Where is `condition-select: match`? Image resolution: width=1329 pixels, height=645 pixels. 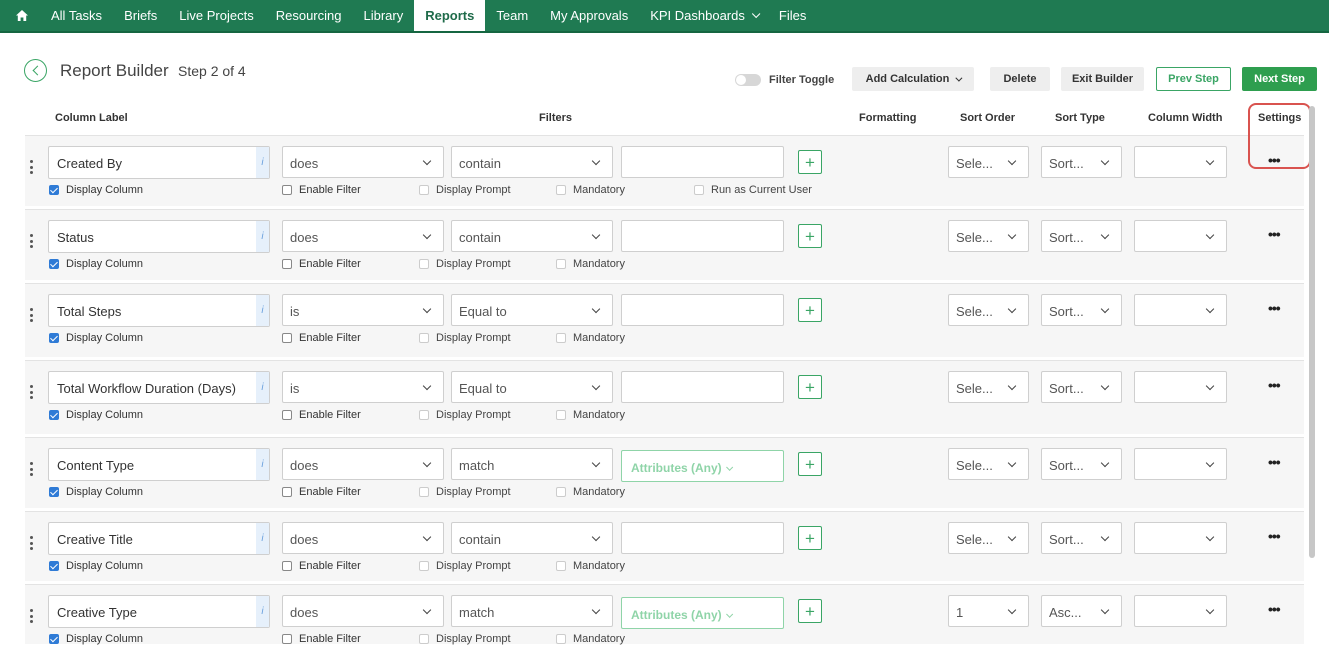
condition-select: match is located at coordinates (532, 611).